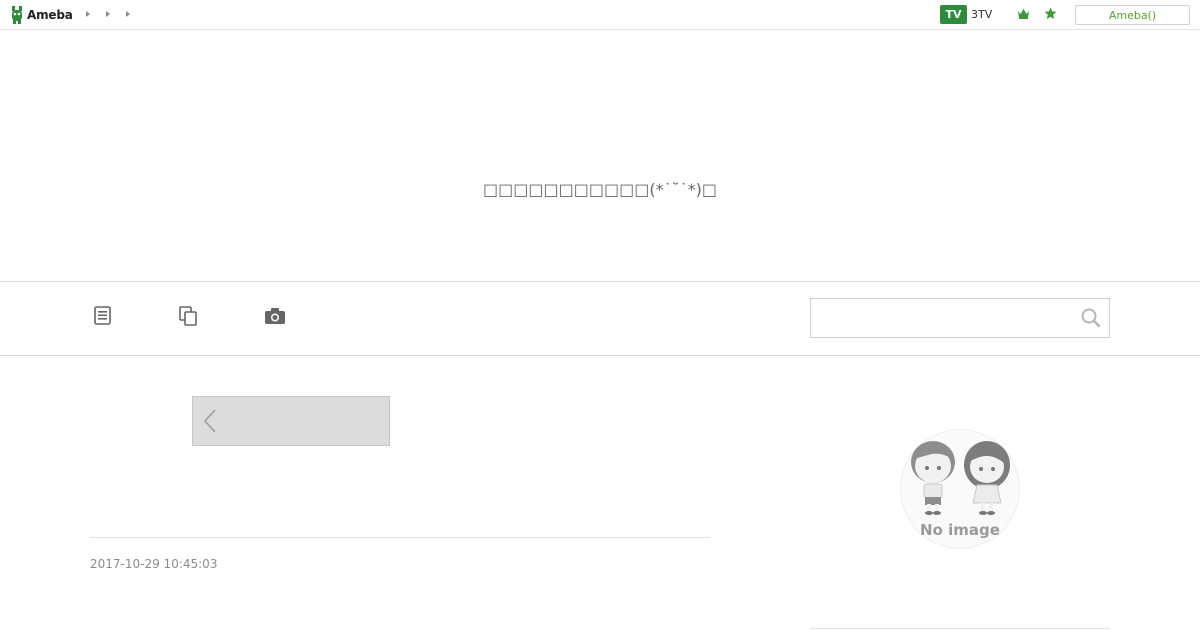 The width and height of the screenshot is (1200, 630). I want to click on previous-entry-button, so click(291, 421).